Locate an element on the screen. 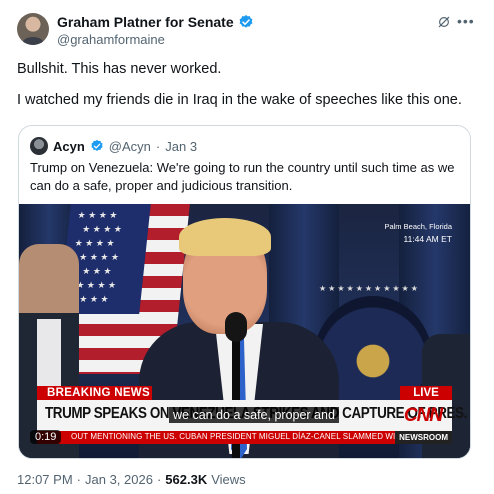 The width and height of the screenshot is (494, 494). closed-caption: we can do a safe, proper and is located at coordinates (254, 415).